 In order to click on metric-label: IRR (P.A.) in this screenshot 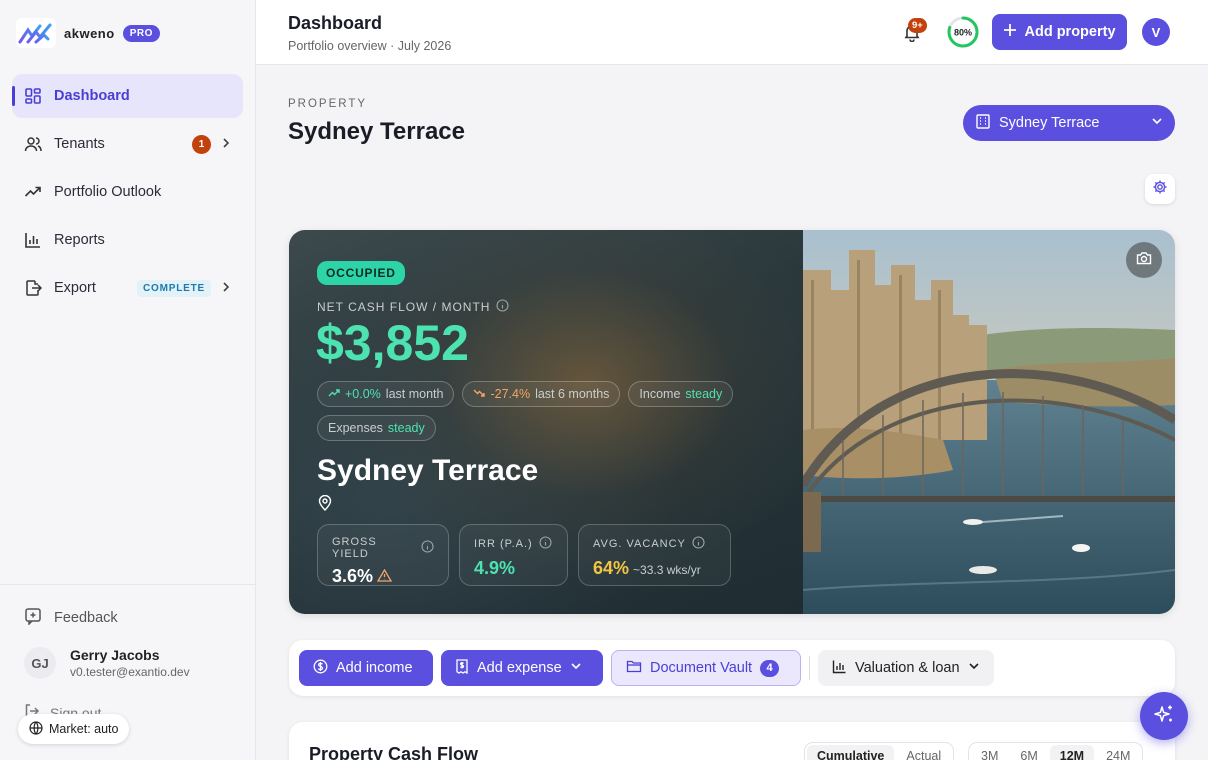, I will do `click(513, 544)`.